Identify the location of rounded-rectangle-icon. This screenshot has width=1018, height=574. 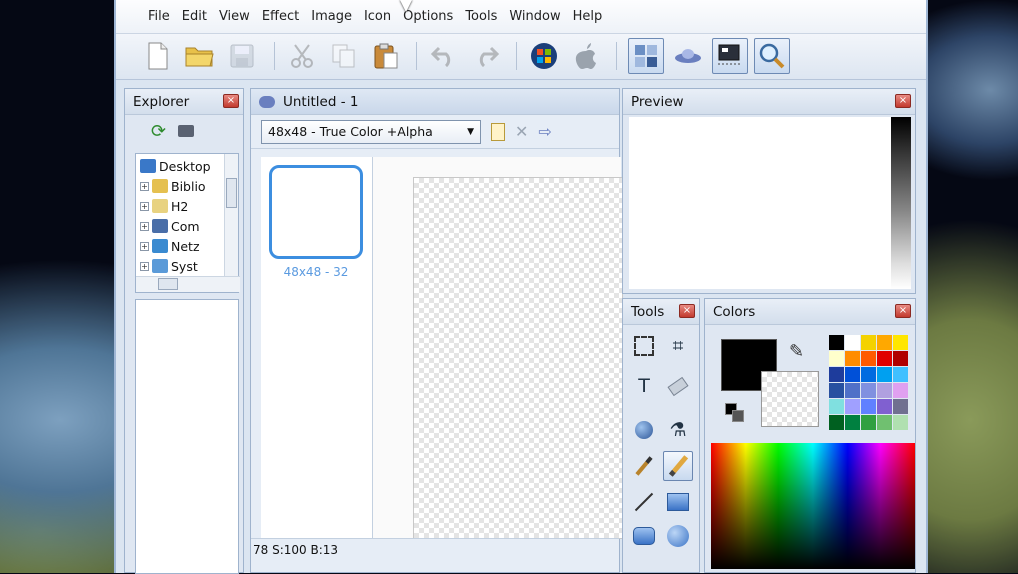
(644, 536).